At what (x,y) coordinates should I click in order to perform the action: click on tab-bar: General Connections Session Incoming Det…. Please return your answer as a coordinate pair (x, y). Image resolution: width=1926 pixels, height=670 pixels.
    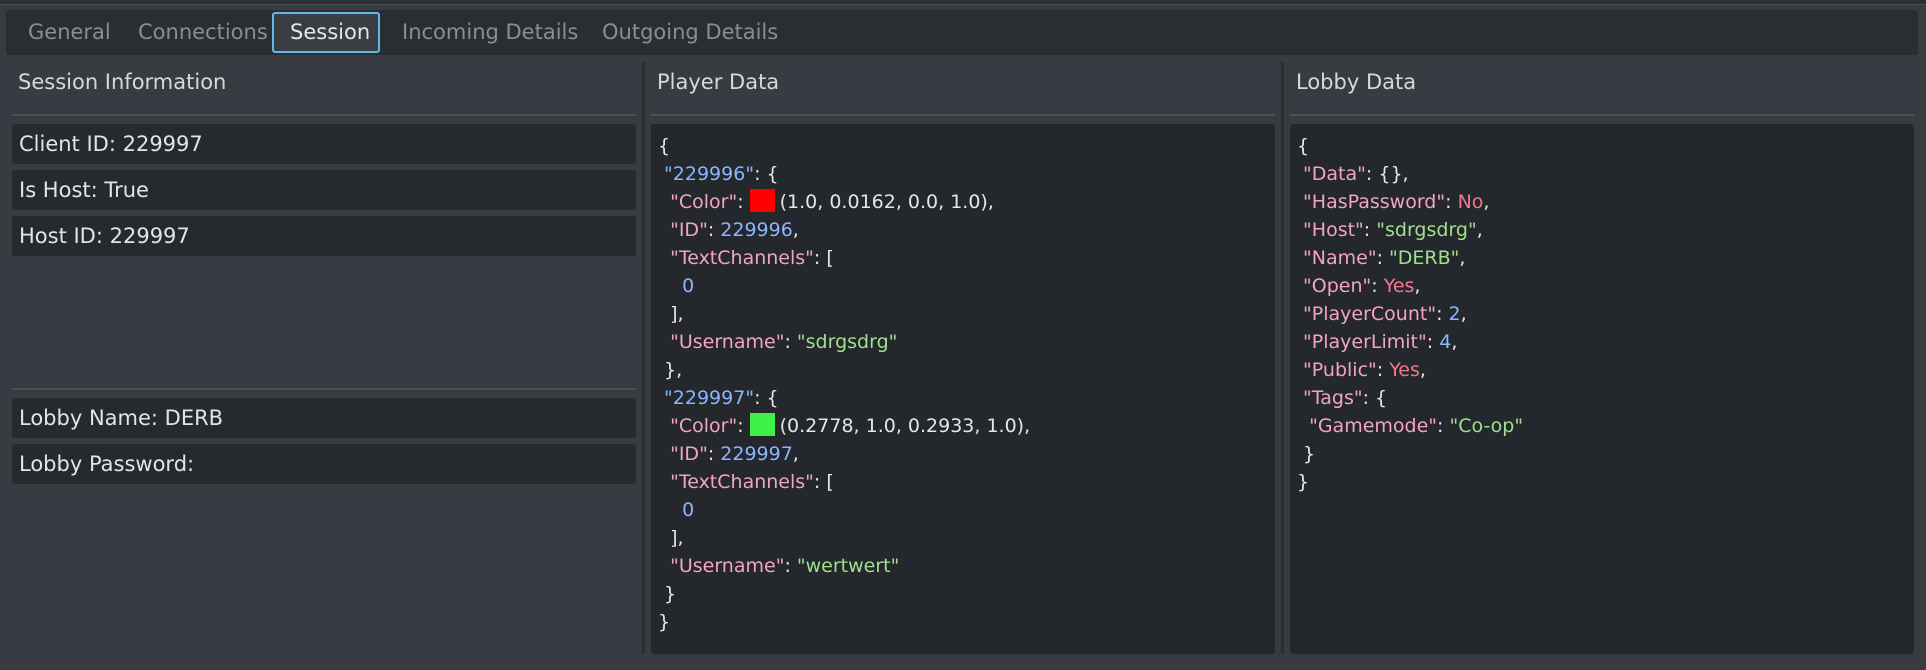
    Looking at the image, I should click on (962, 32).